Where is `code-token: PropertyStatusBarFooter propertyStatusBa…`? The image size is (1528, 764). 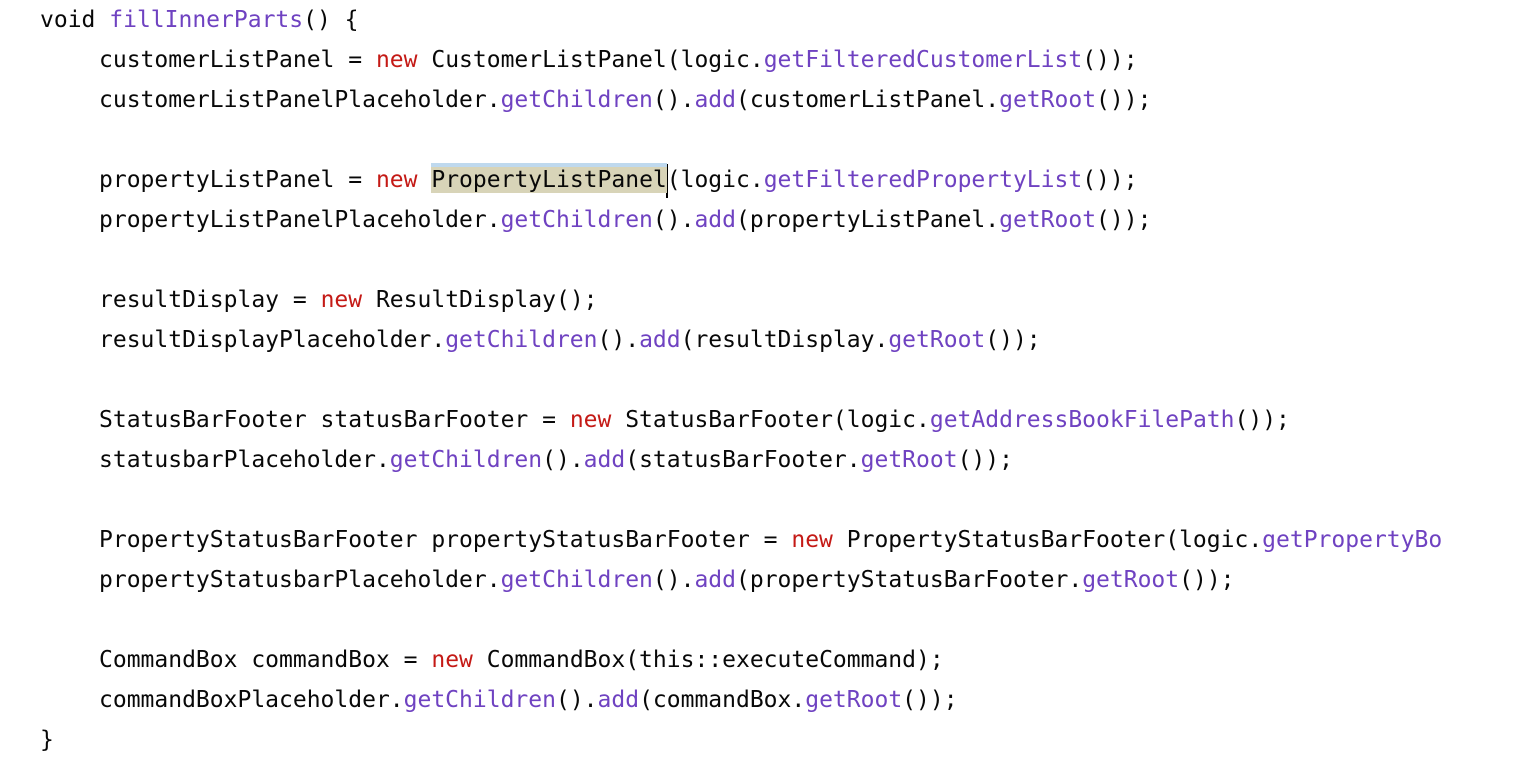 code-token: PropertyStatusBarFooter propertyStatusBa… is located at coordinates (445, 540).